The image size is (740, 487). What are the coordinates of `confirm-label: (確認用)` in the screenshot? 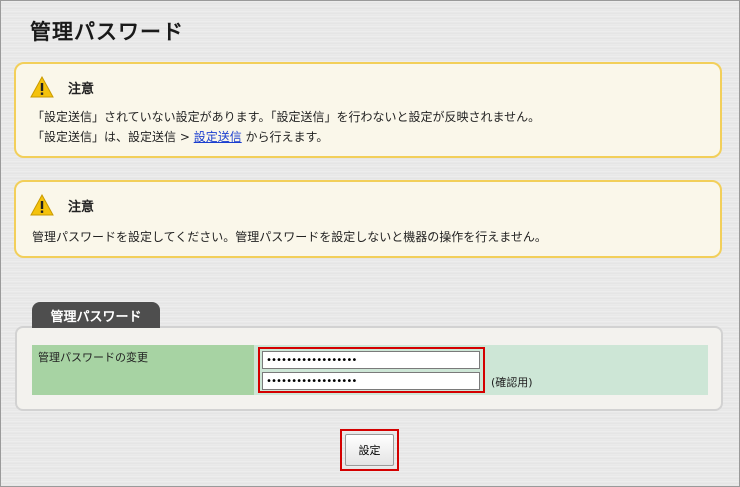 It's located at (512, 382).